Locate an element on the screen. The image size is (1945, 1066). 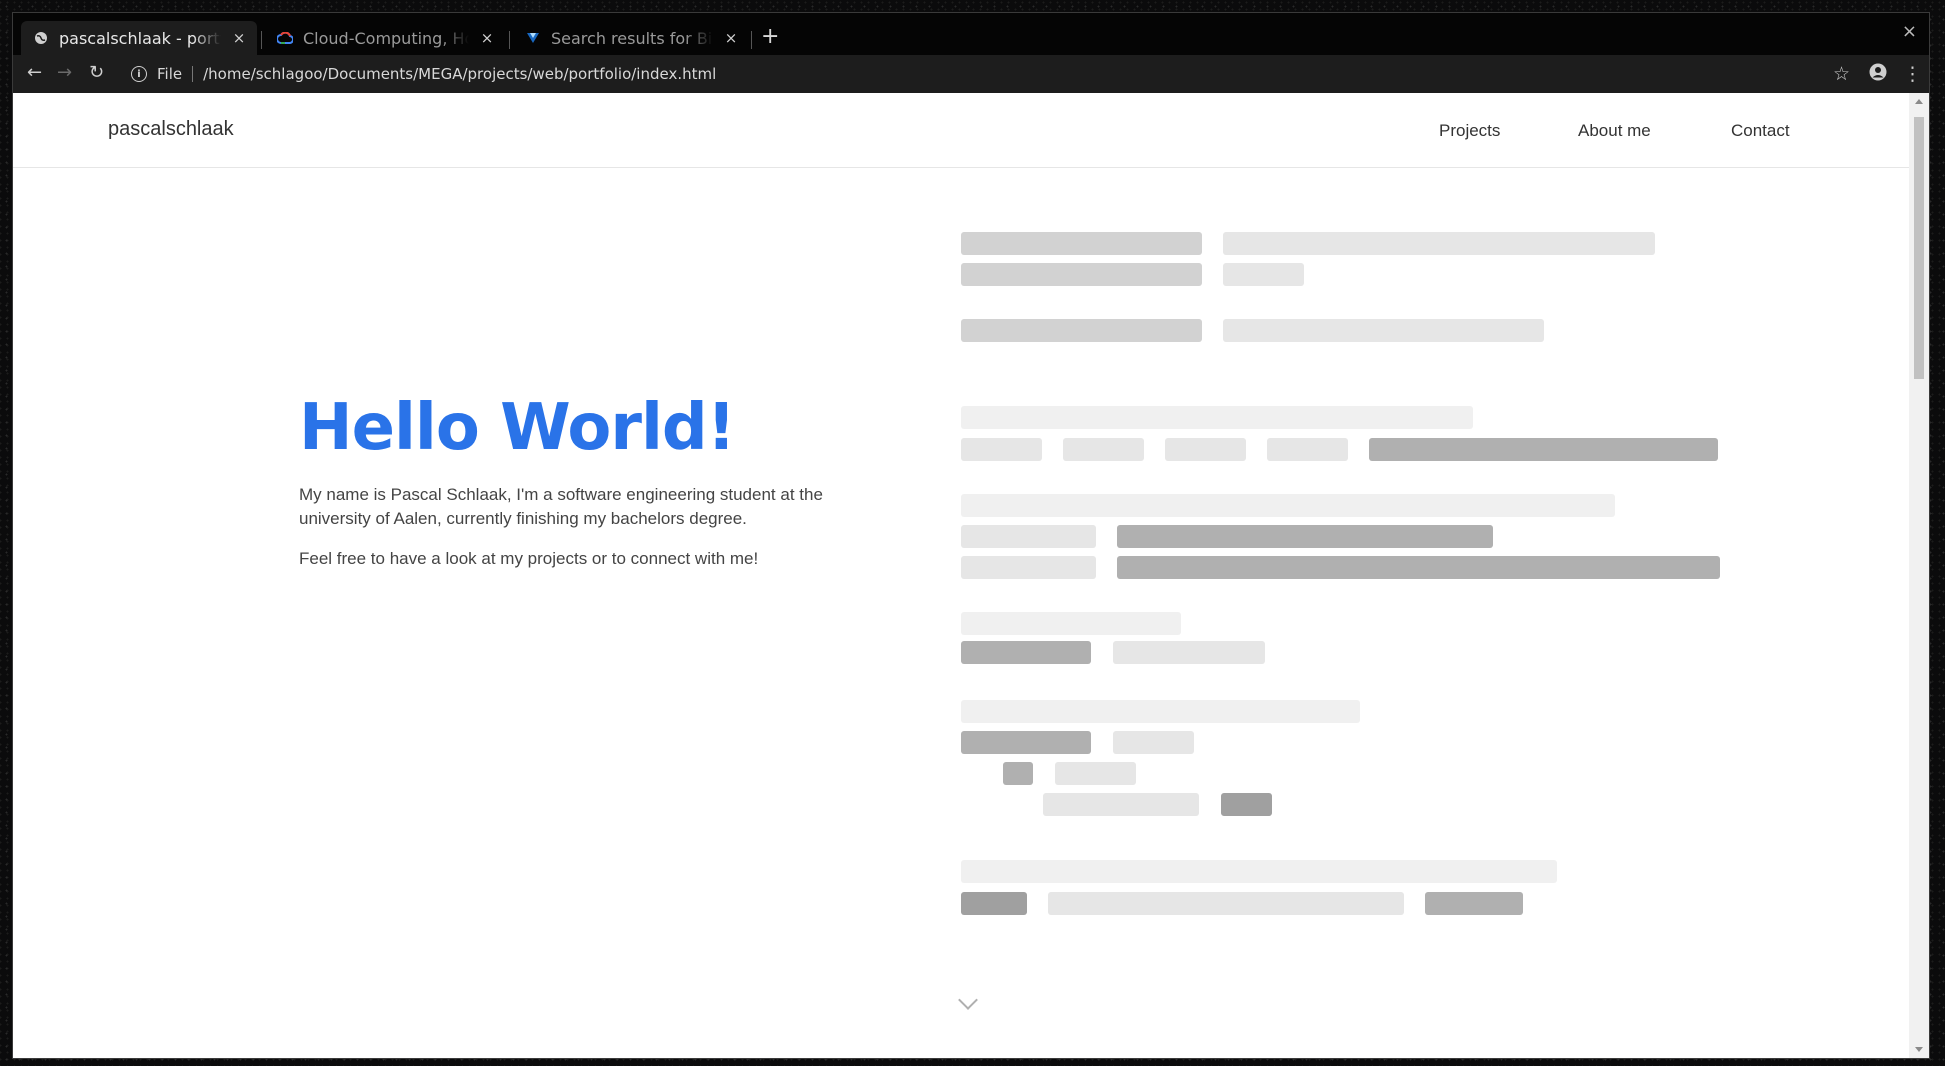
back-arrow-icon: ← is located at coordinates (34, 73).